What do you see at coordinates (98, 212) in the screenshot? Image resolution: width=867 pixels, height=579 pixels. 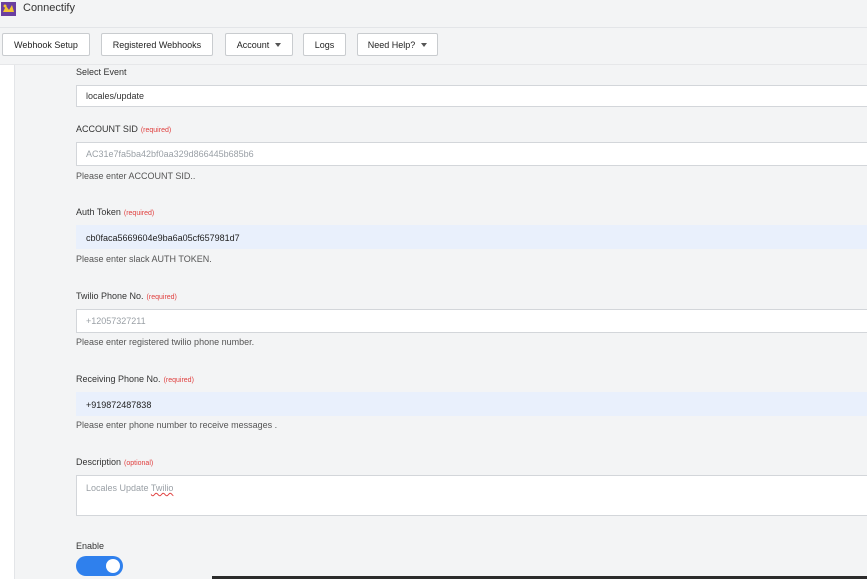 I see `auth-token-label-text: Auth Token` at bounding box center [98, 212].